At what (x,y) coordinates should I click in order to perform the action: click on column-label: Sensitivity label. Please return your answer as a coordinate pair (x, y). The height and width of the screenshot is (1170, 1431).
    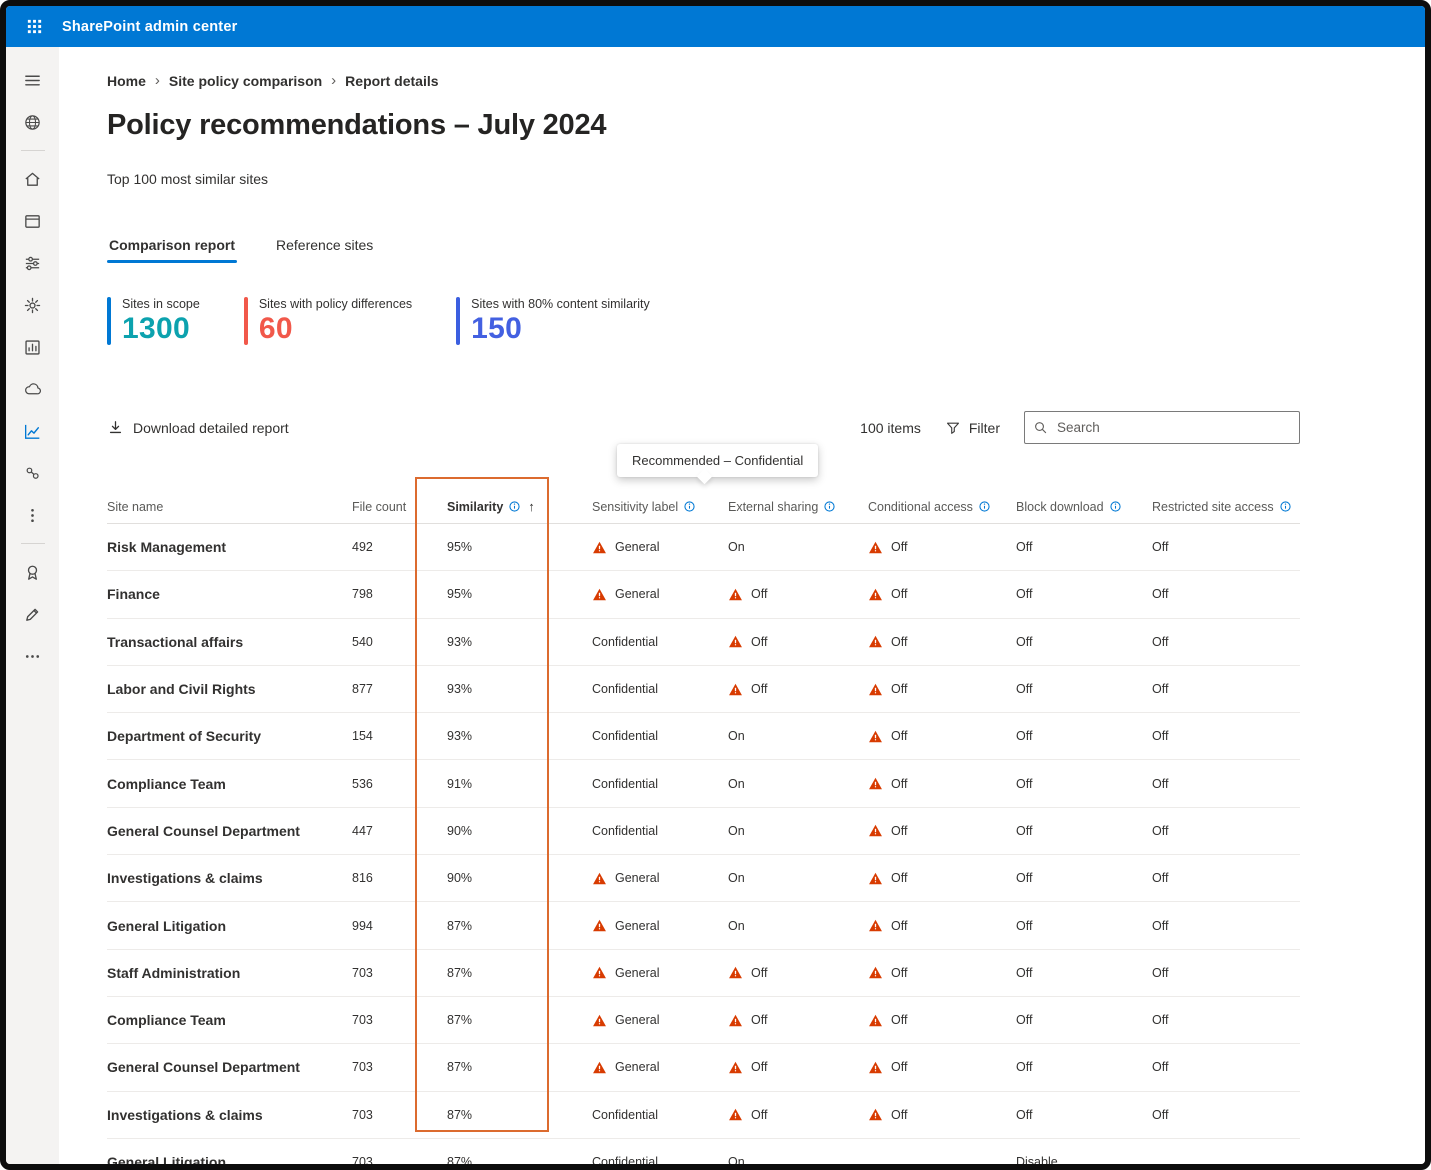
    Looking at the image, I should click on (635, 506).